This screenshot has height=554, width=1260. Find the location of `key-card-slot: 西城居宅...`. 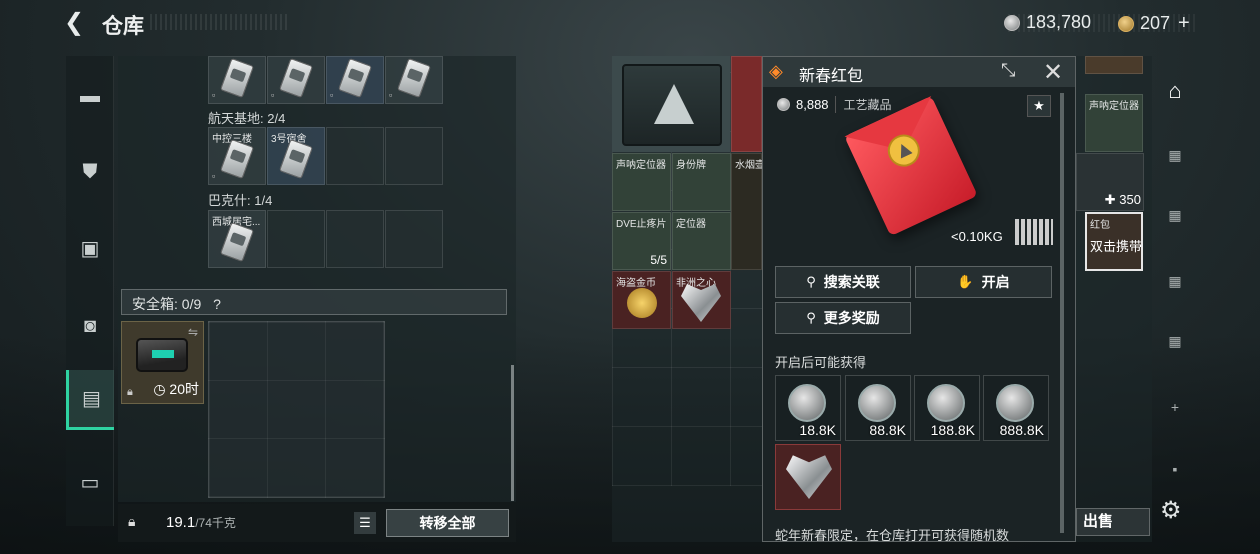

key-card-slot: 西城居宅... is located at coordinates (237, 239).